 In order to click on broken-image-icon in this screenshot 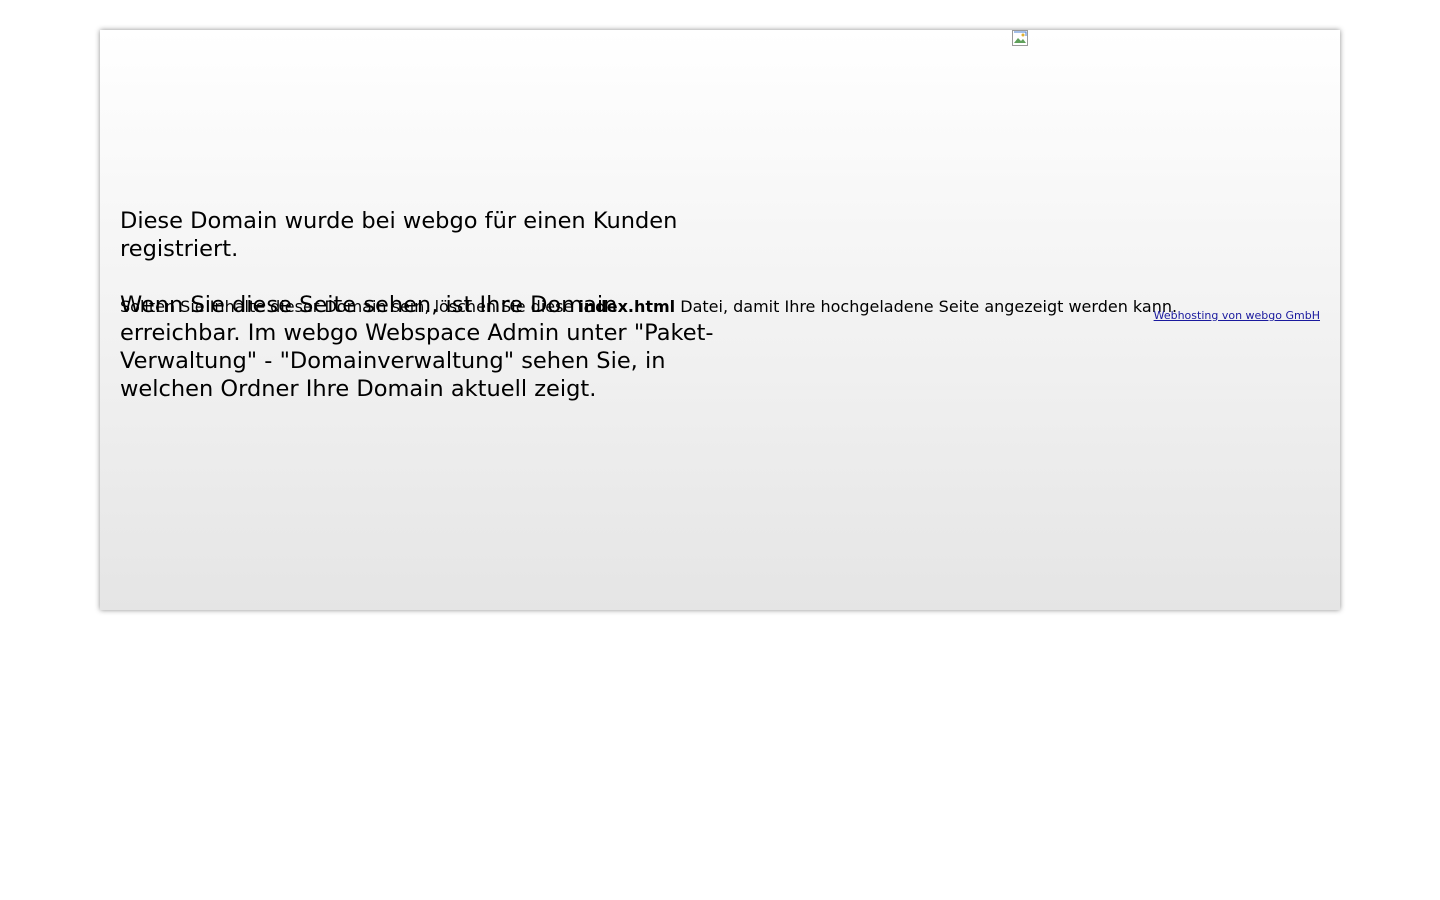, I will do `click(1020, 38)`.